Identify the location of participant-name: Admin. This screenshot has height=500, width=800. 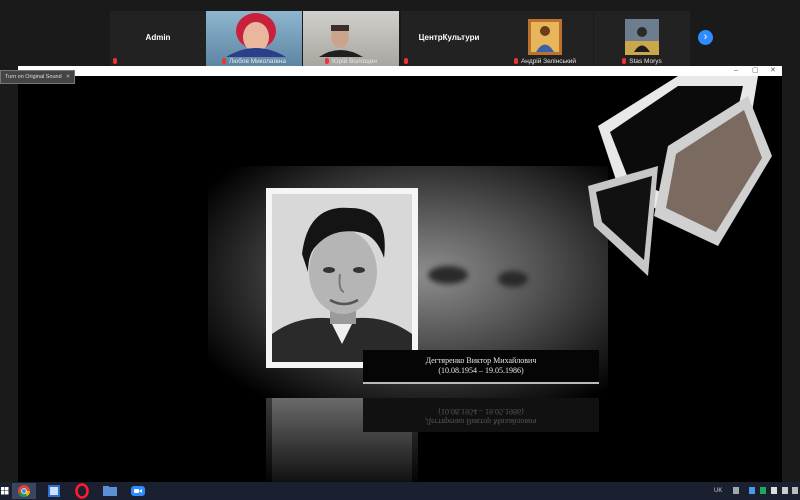
(158, 37).